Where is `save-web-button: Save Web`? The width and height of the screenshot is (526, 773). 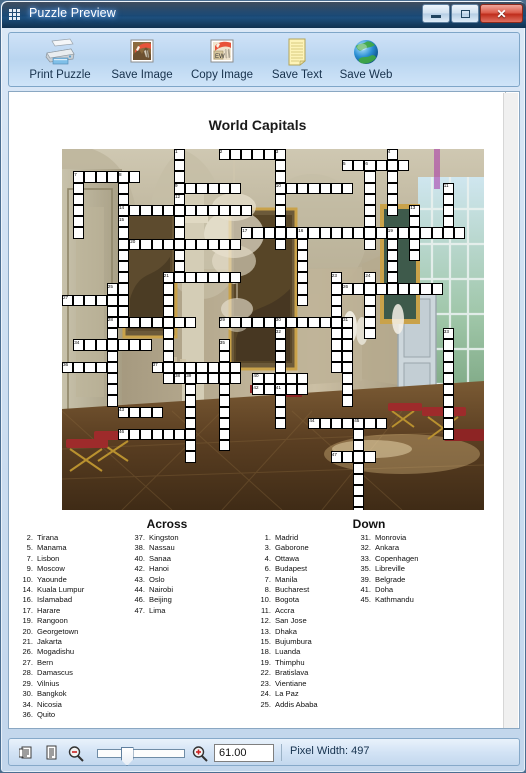 save-web-button: Save Web is located at coordinates (366, 60).